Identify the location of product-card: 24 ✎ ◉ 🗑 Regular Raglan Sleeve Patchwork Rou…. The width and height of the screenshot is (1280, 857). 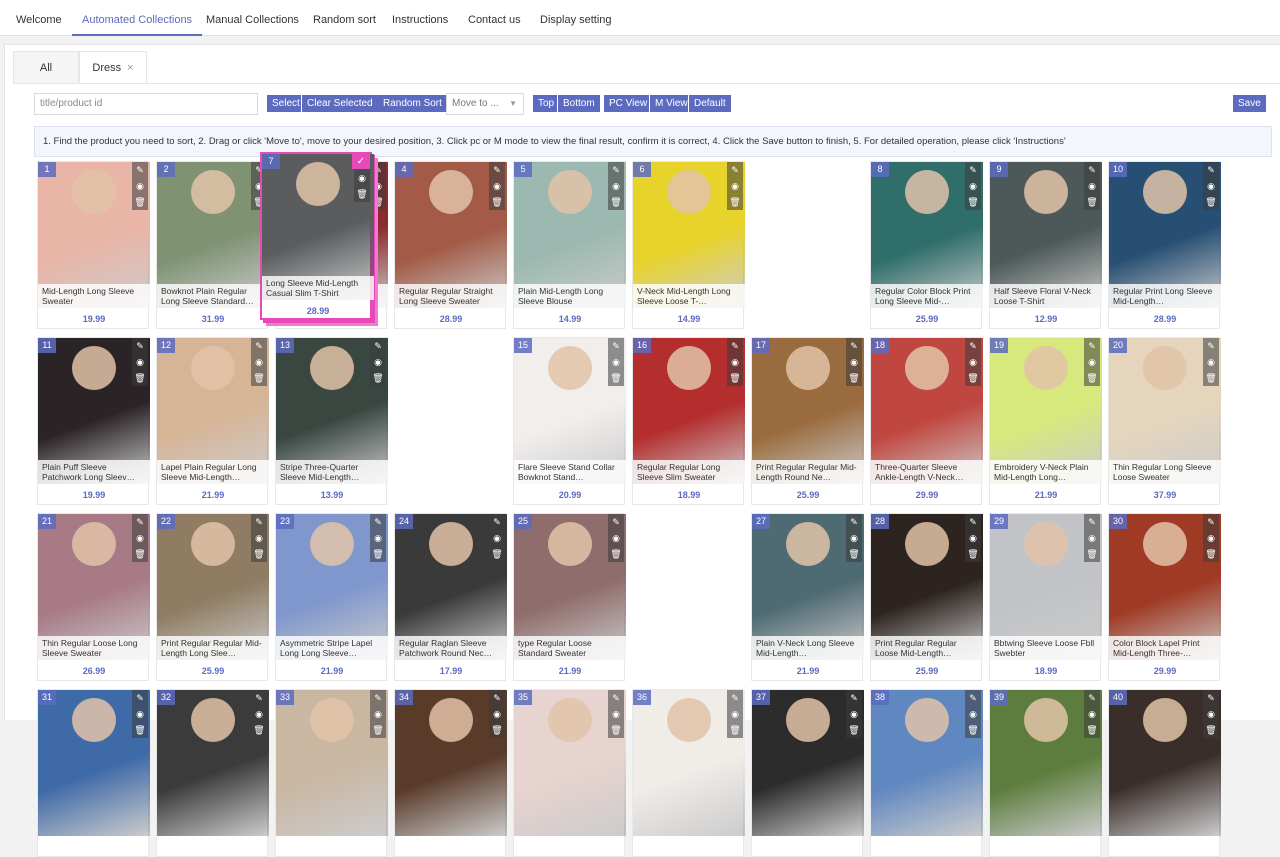
(450, 597).